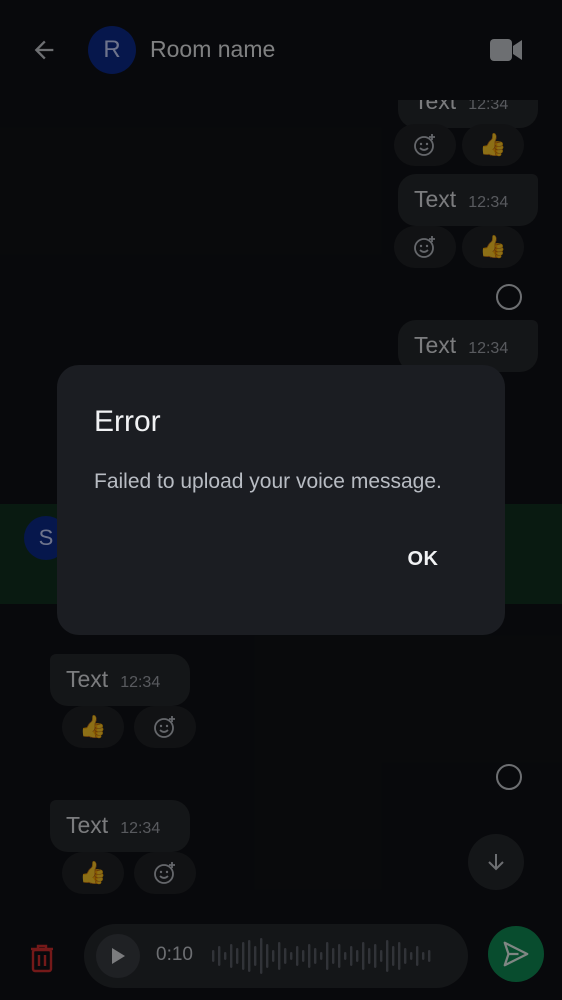  What do you see at coordinates (268, 481) in the screenshot?
I see `dialog-message: Failed to upload your voice message.` at bounding box center [268, 481].